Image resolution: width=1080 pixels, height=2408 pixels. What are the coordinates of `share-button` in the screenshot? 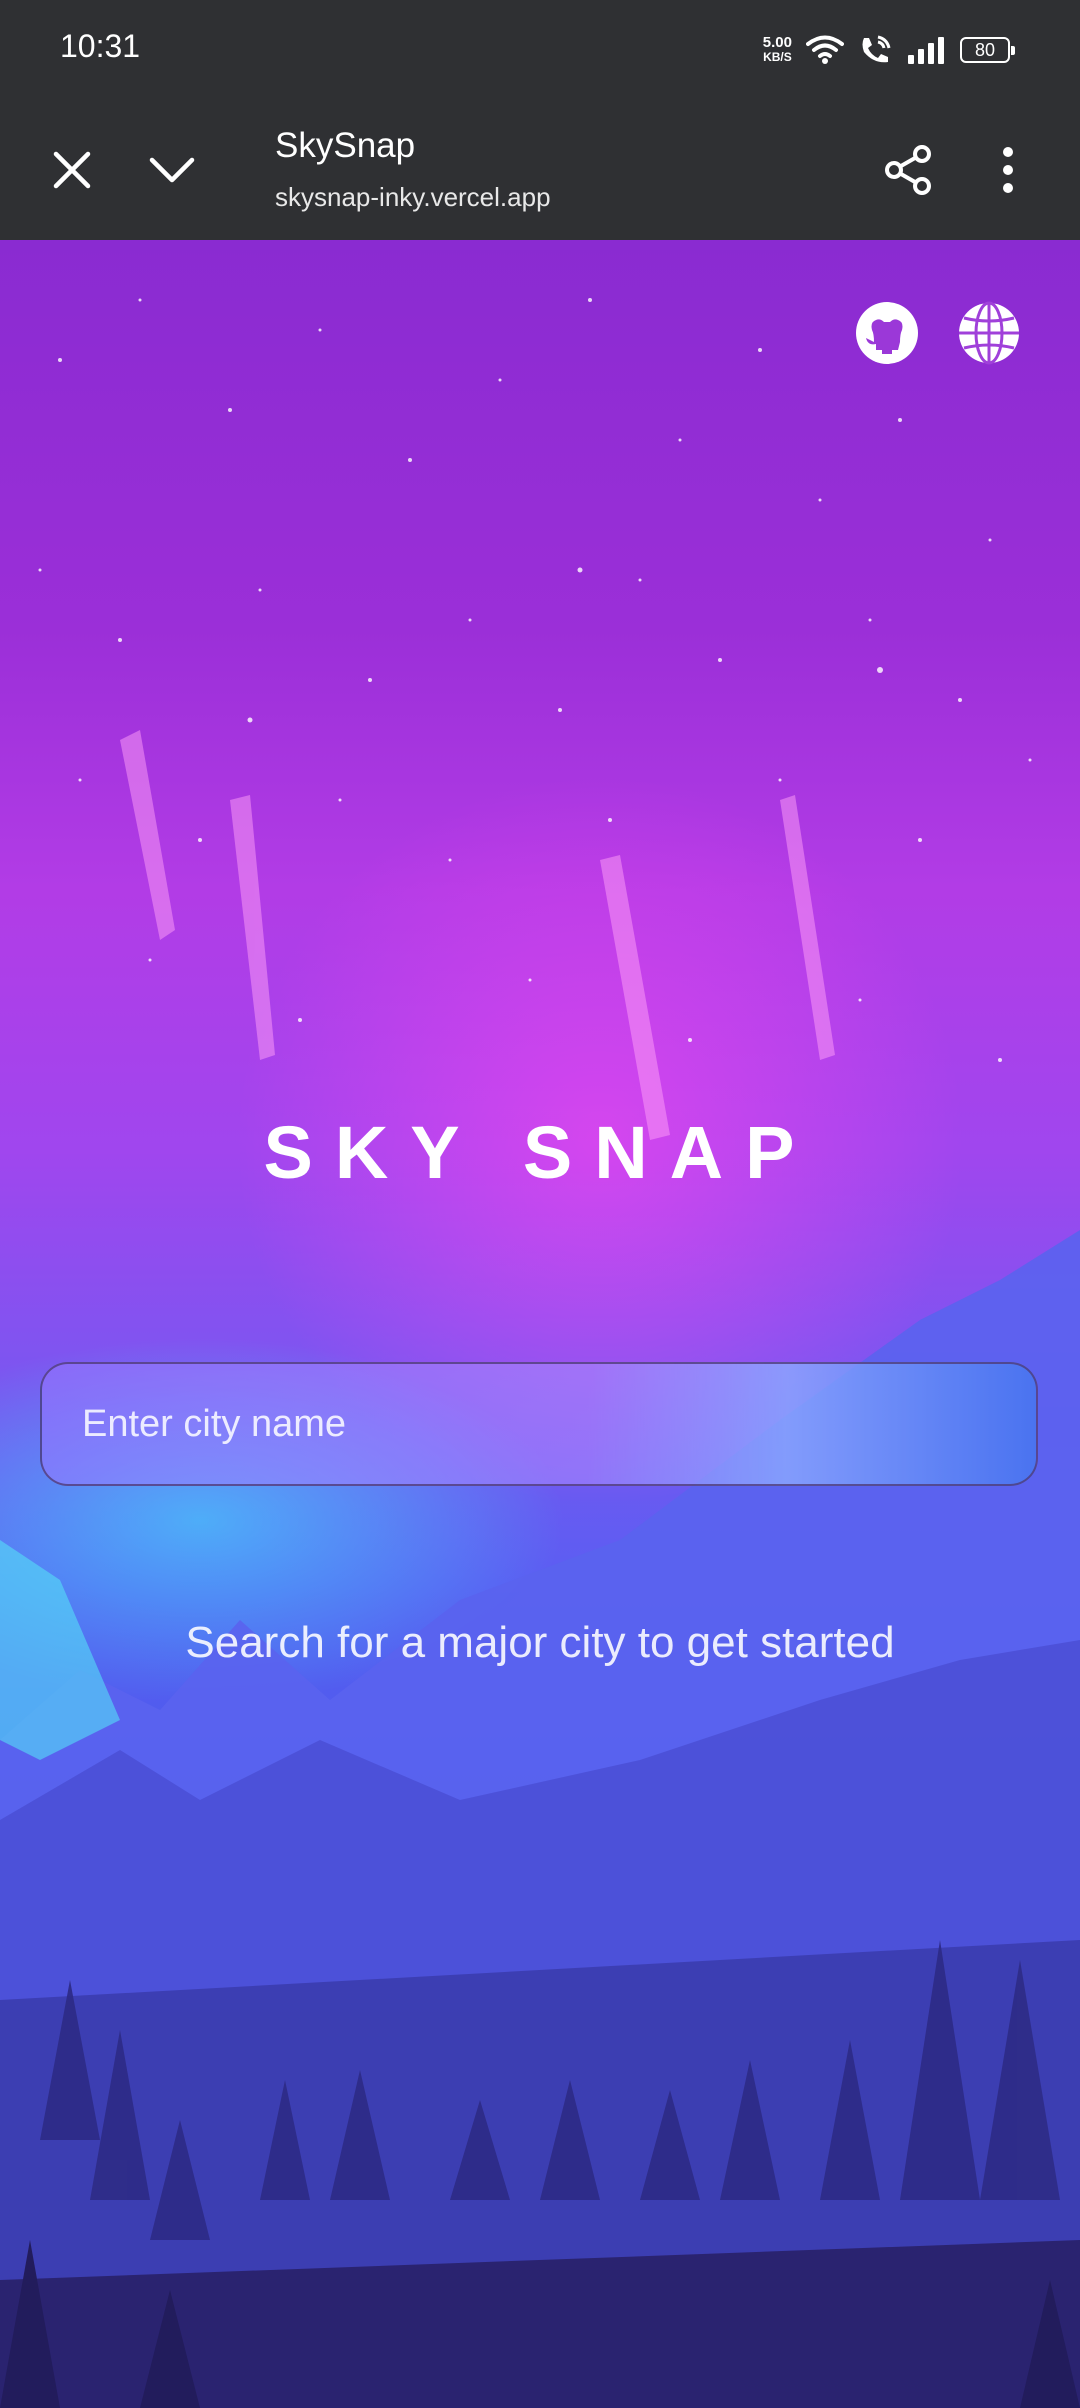 It's located at (908, 170).